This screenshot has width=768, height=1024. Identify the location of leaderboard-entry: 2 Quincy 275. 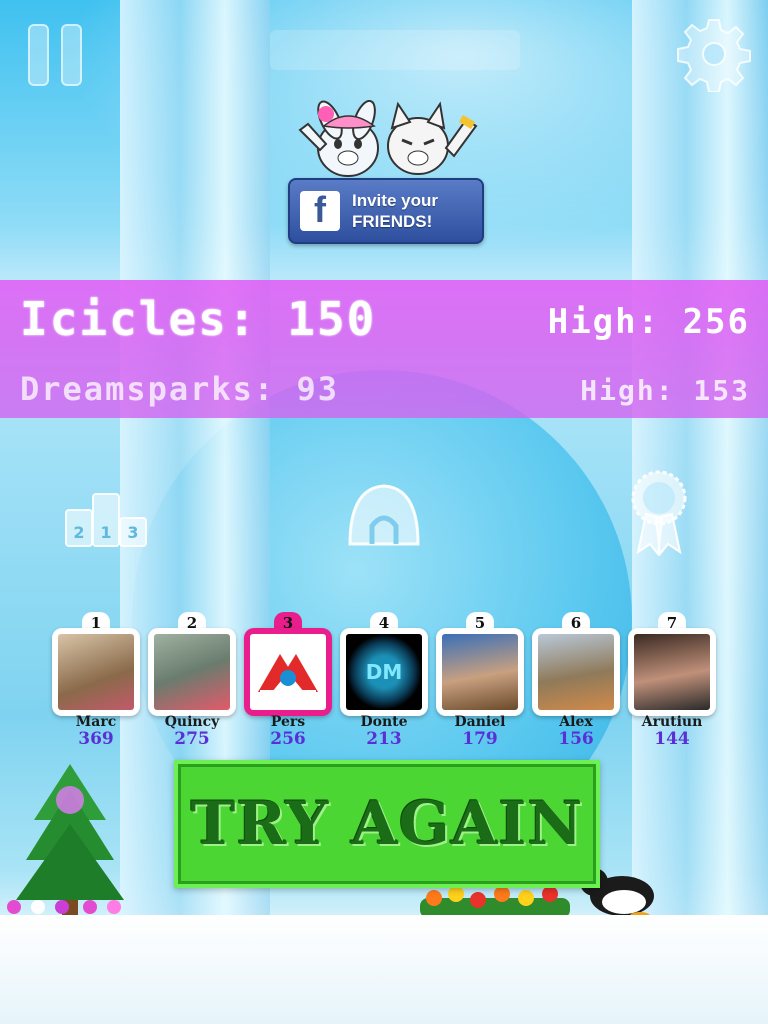
(192, 682).